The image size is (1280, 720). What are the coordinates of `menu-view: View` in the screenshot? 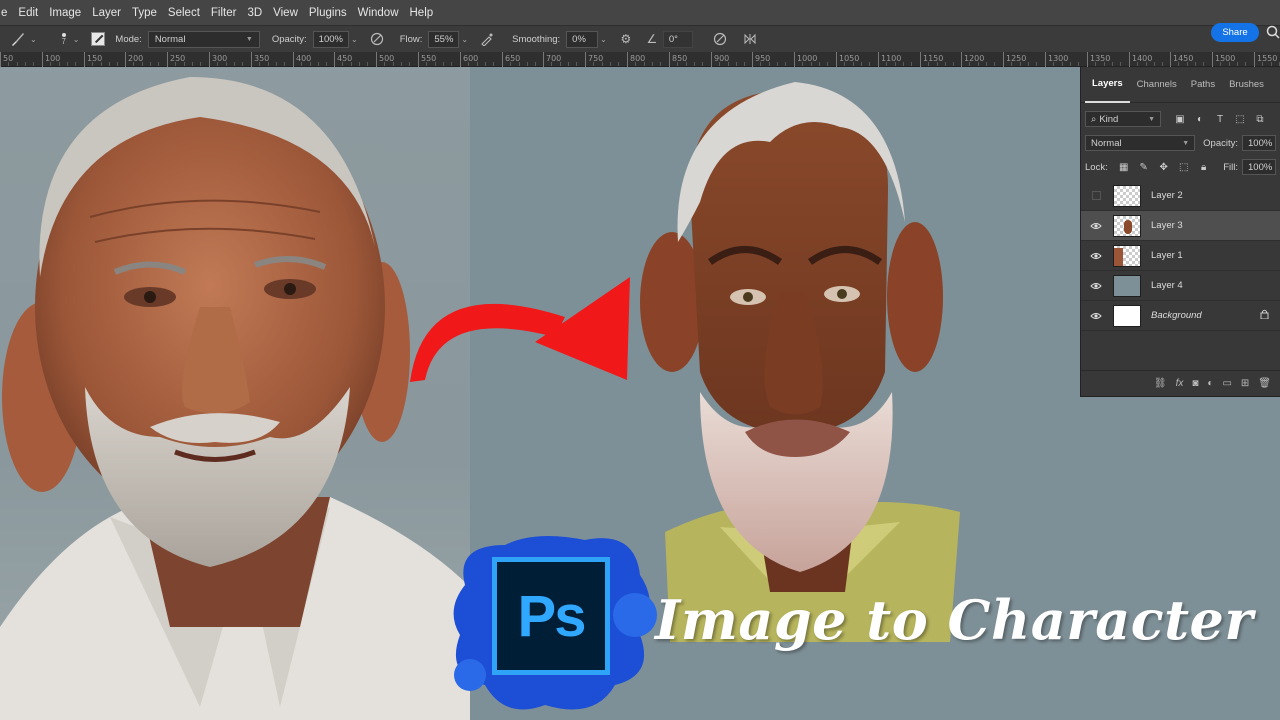 It's located at (285, 13).